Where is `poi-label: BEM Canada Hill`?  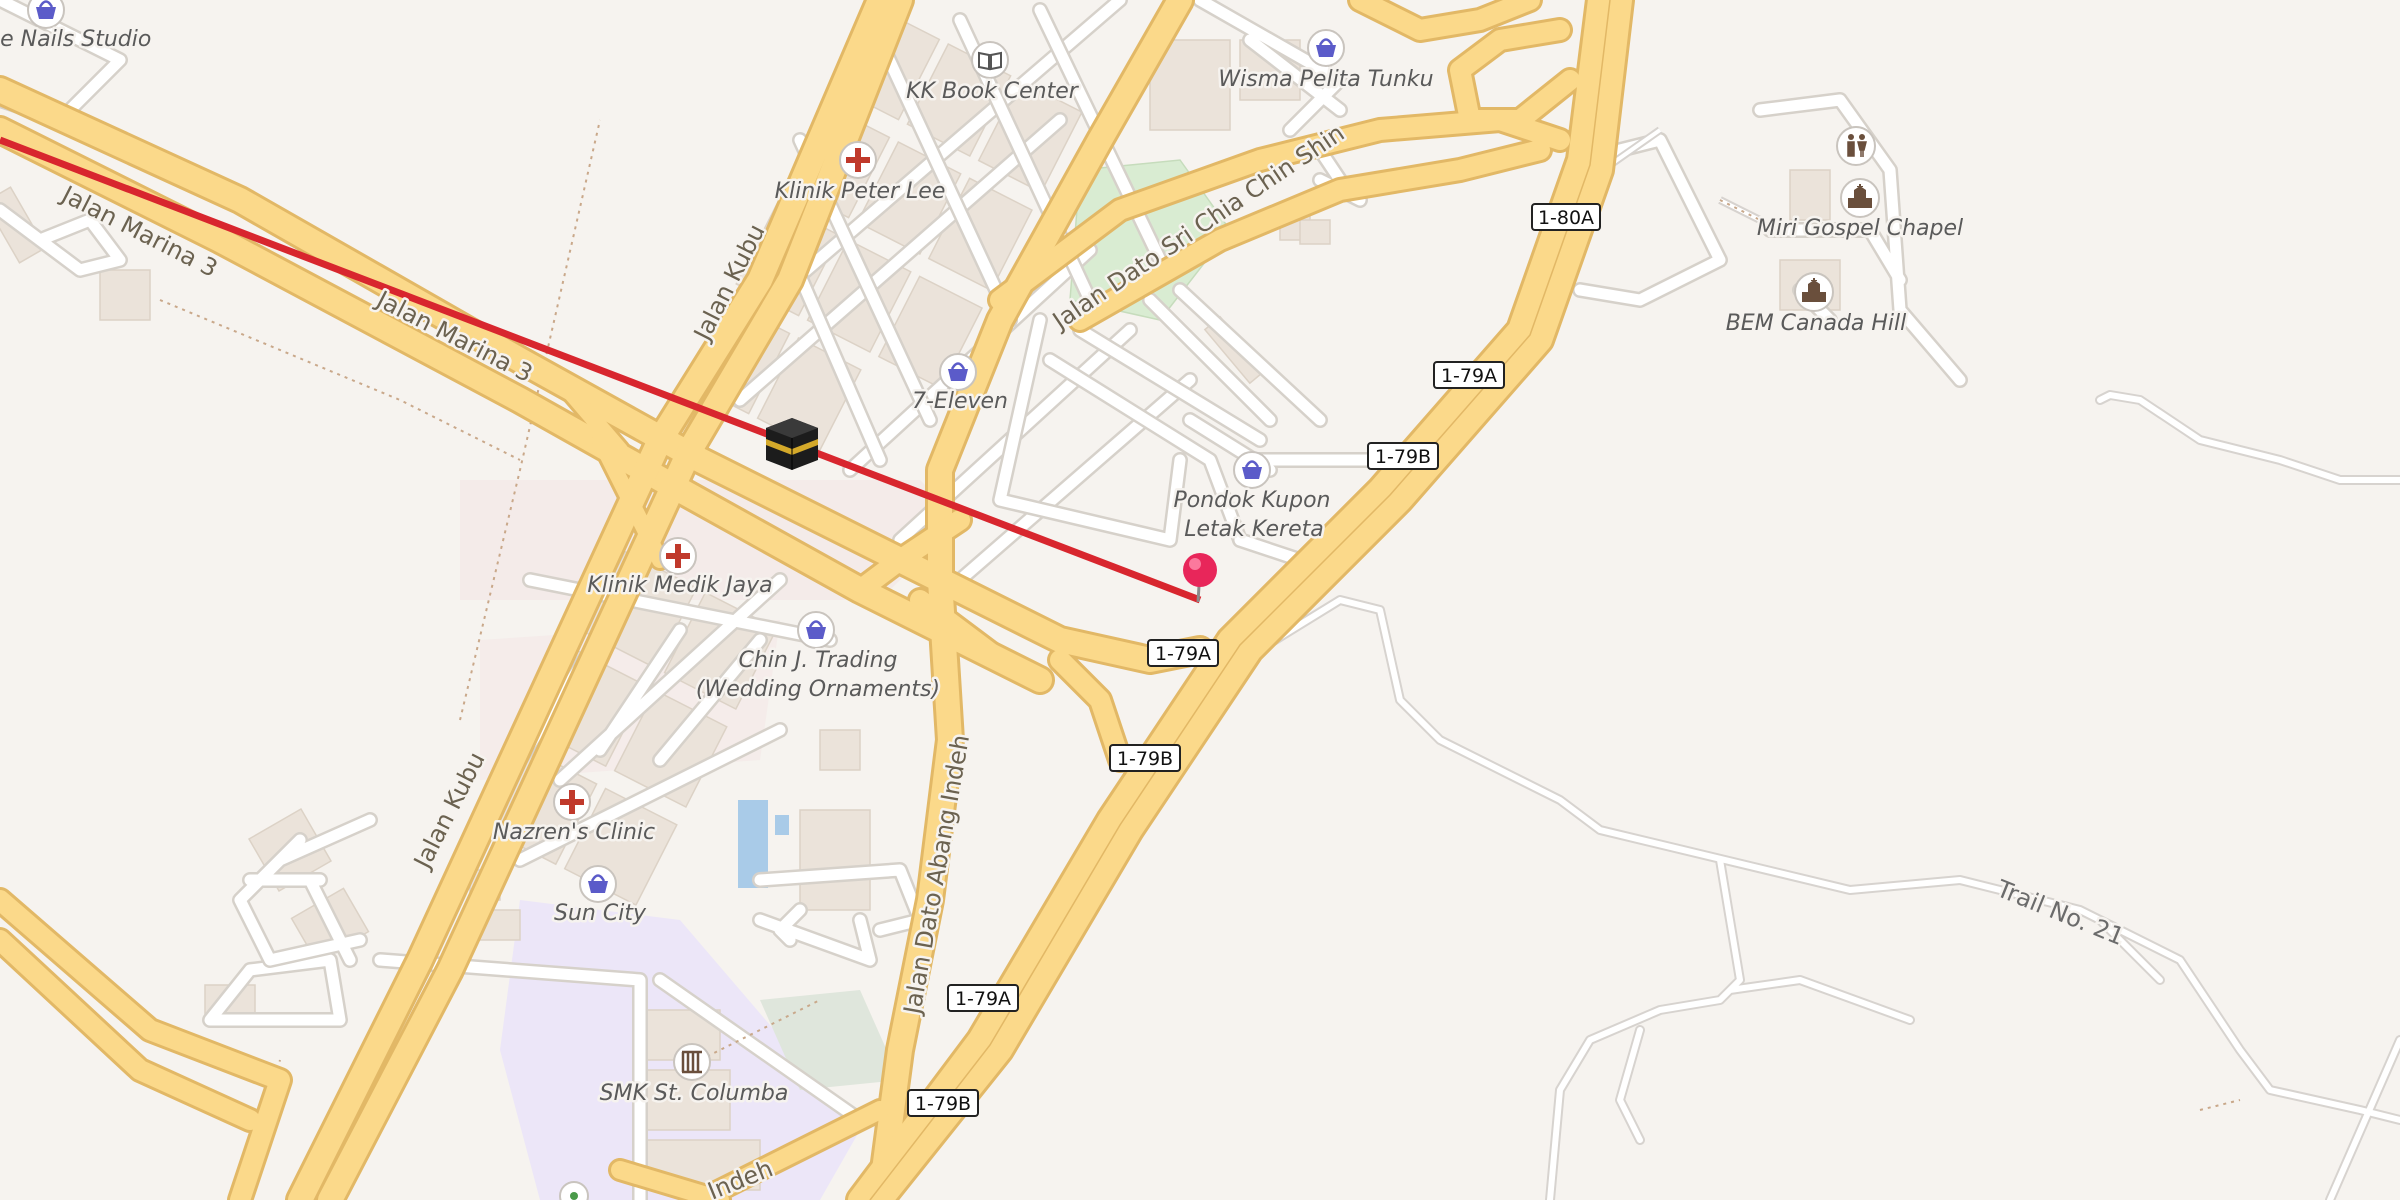 poi-label: BEM Canada Hill is located at coordinates (1816, 323).